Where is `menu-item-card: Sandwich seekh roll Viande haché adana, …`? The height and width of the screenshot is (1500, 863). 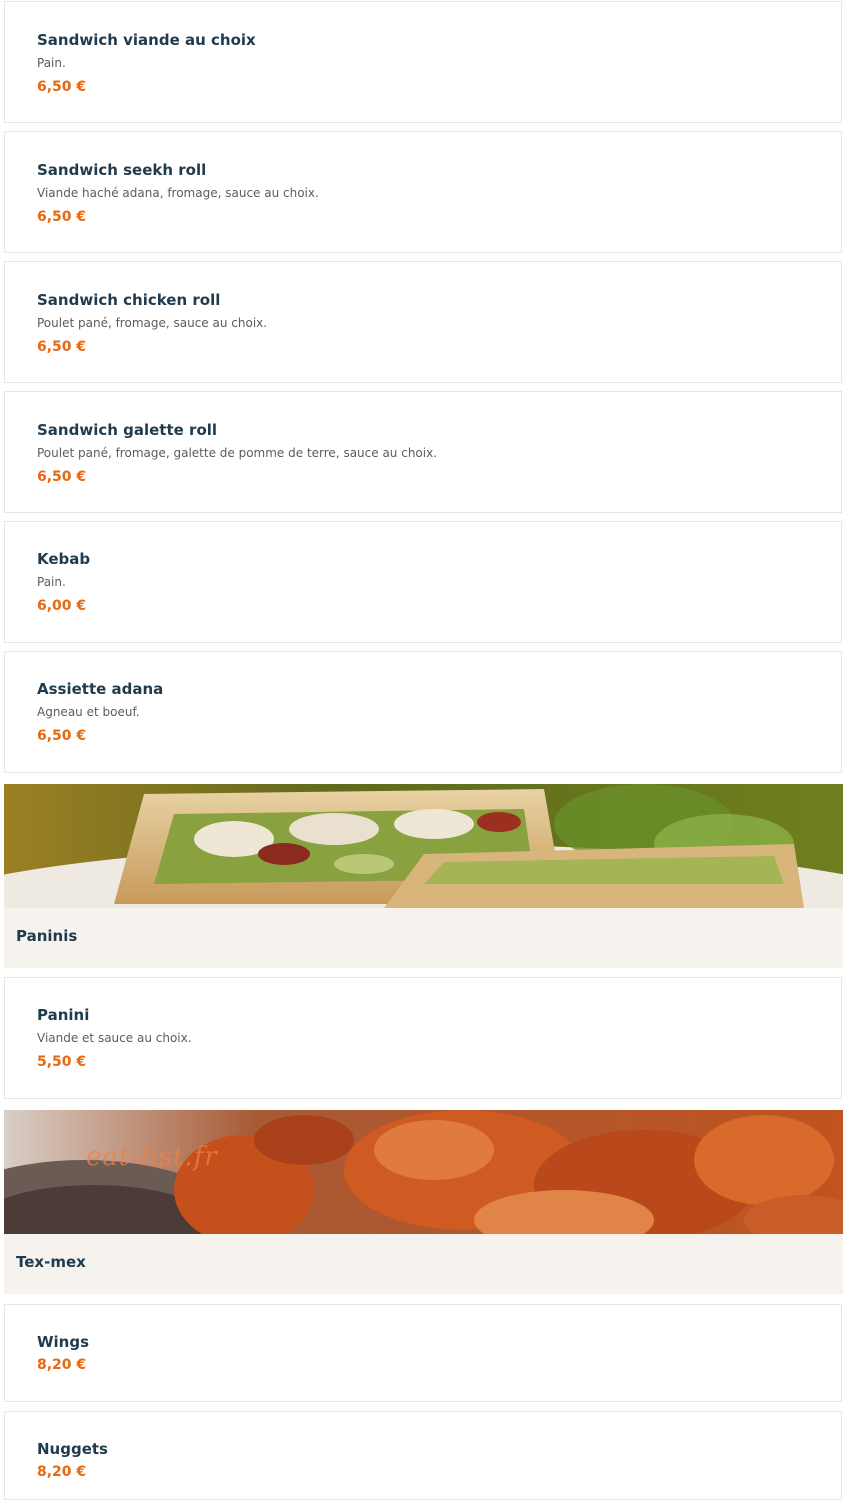
menu-item-card: Sandwich seekh roll Viande haché adana, … is located at coordinates (423, 192).